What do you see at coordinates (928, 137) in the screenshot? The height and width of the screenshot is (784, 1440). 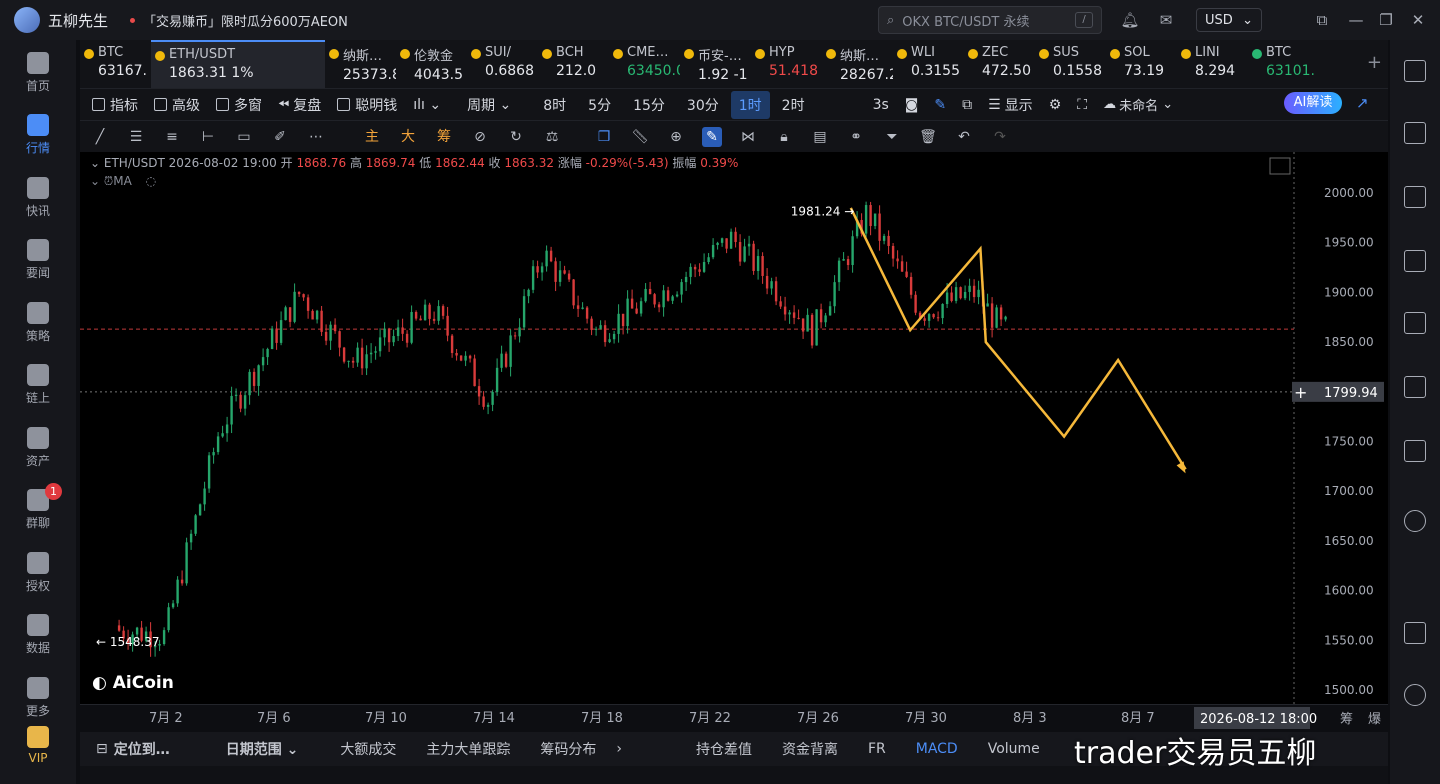 I see `trash-icon: 🗑︎` at bounding box center [928, 137].